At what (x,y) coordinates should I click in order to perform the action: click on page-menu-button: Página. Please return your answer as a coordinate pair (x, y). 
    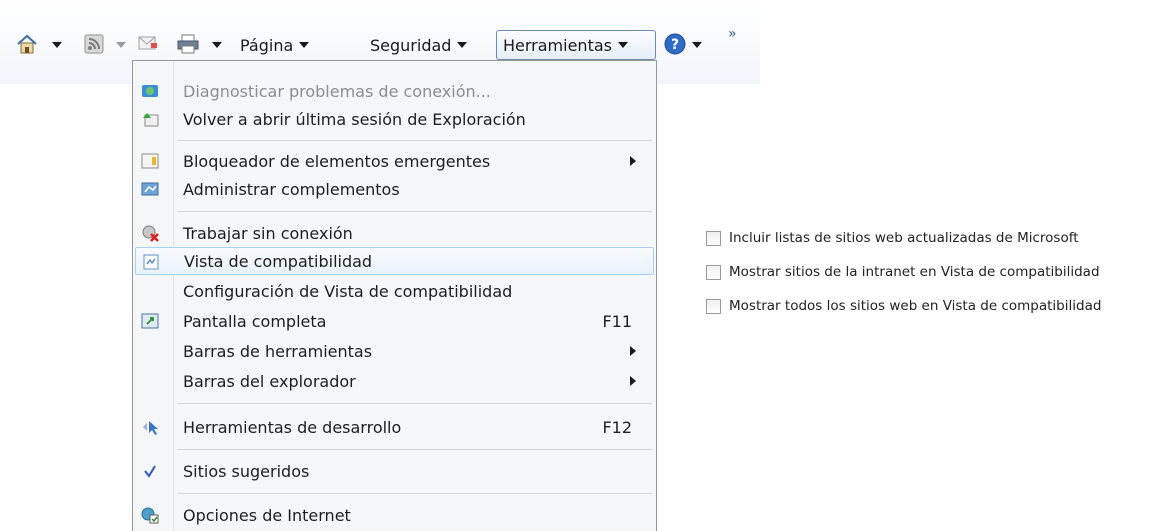
    Looking at the image, I should click on (275, 45).